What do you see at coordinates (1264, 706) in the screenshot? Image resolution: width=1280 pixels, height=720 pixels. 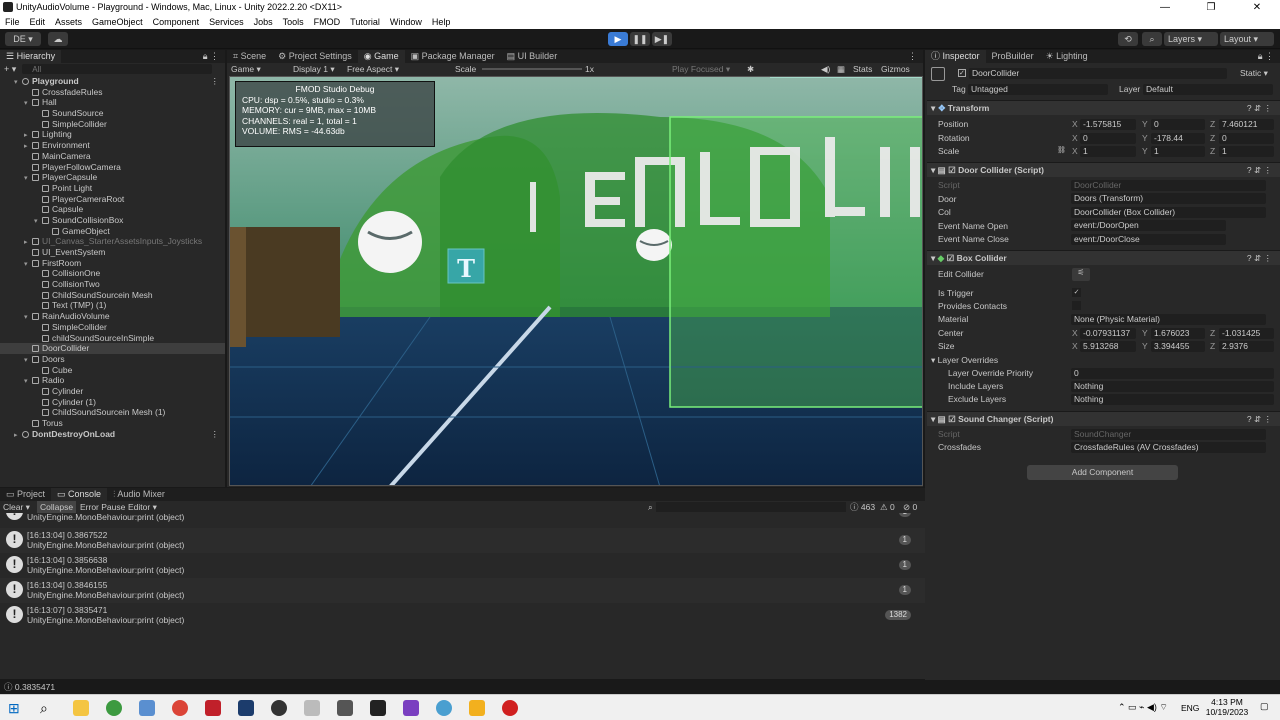 I see `notification-icon: ▢` at bounding box center [1264, 706].